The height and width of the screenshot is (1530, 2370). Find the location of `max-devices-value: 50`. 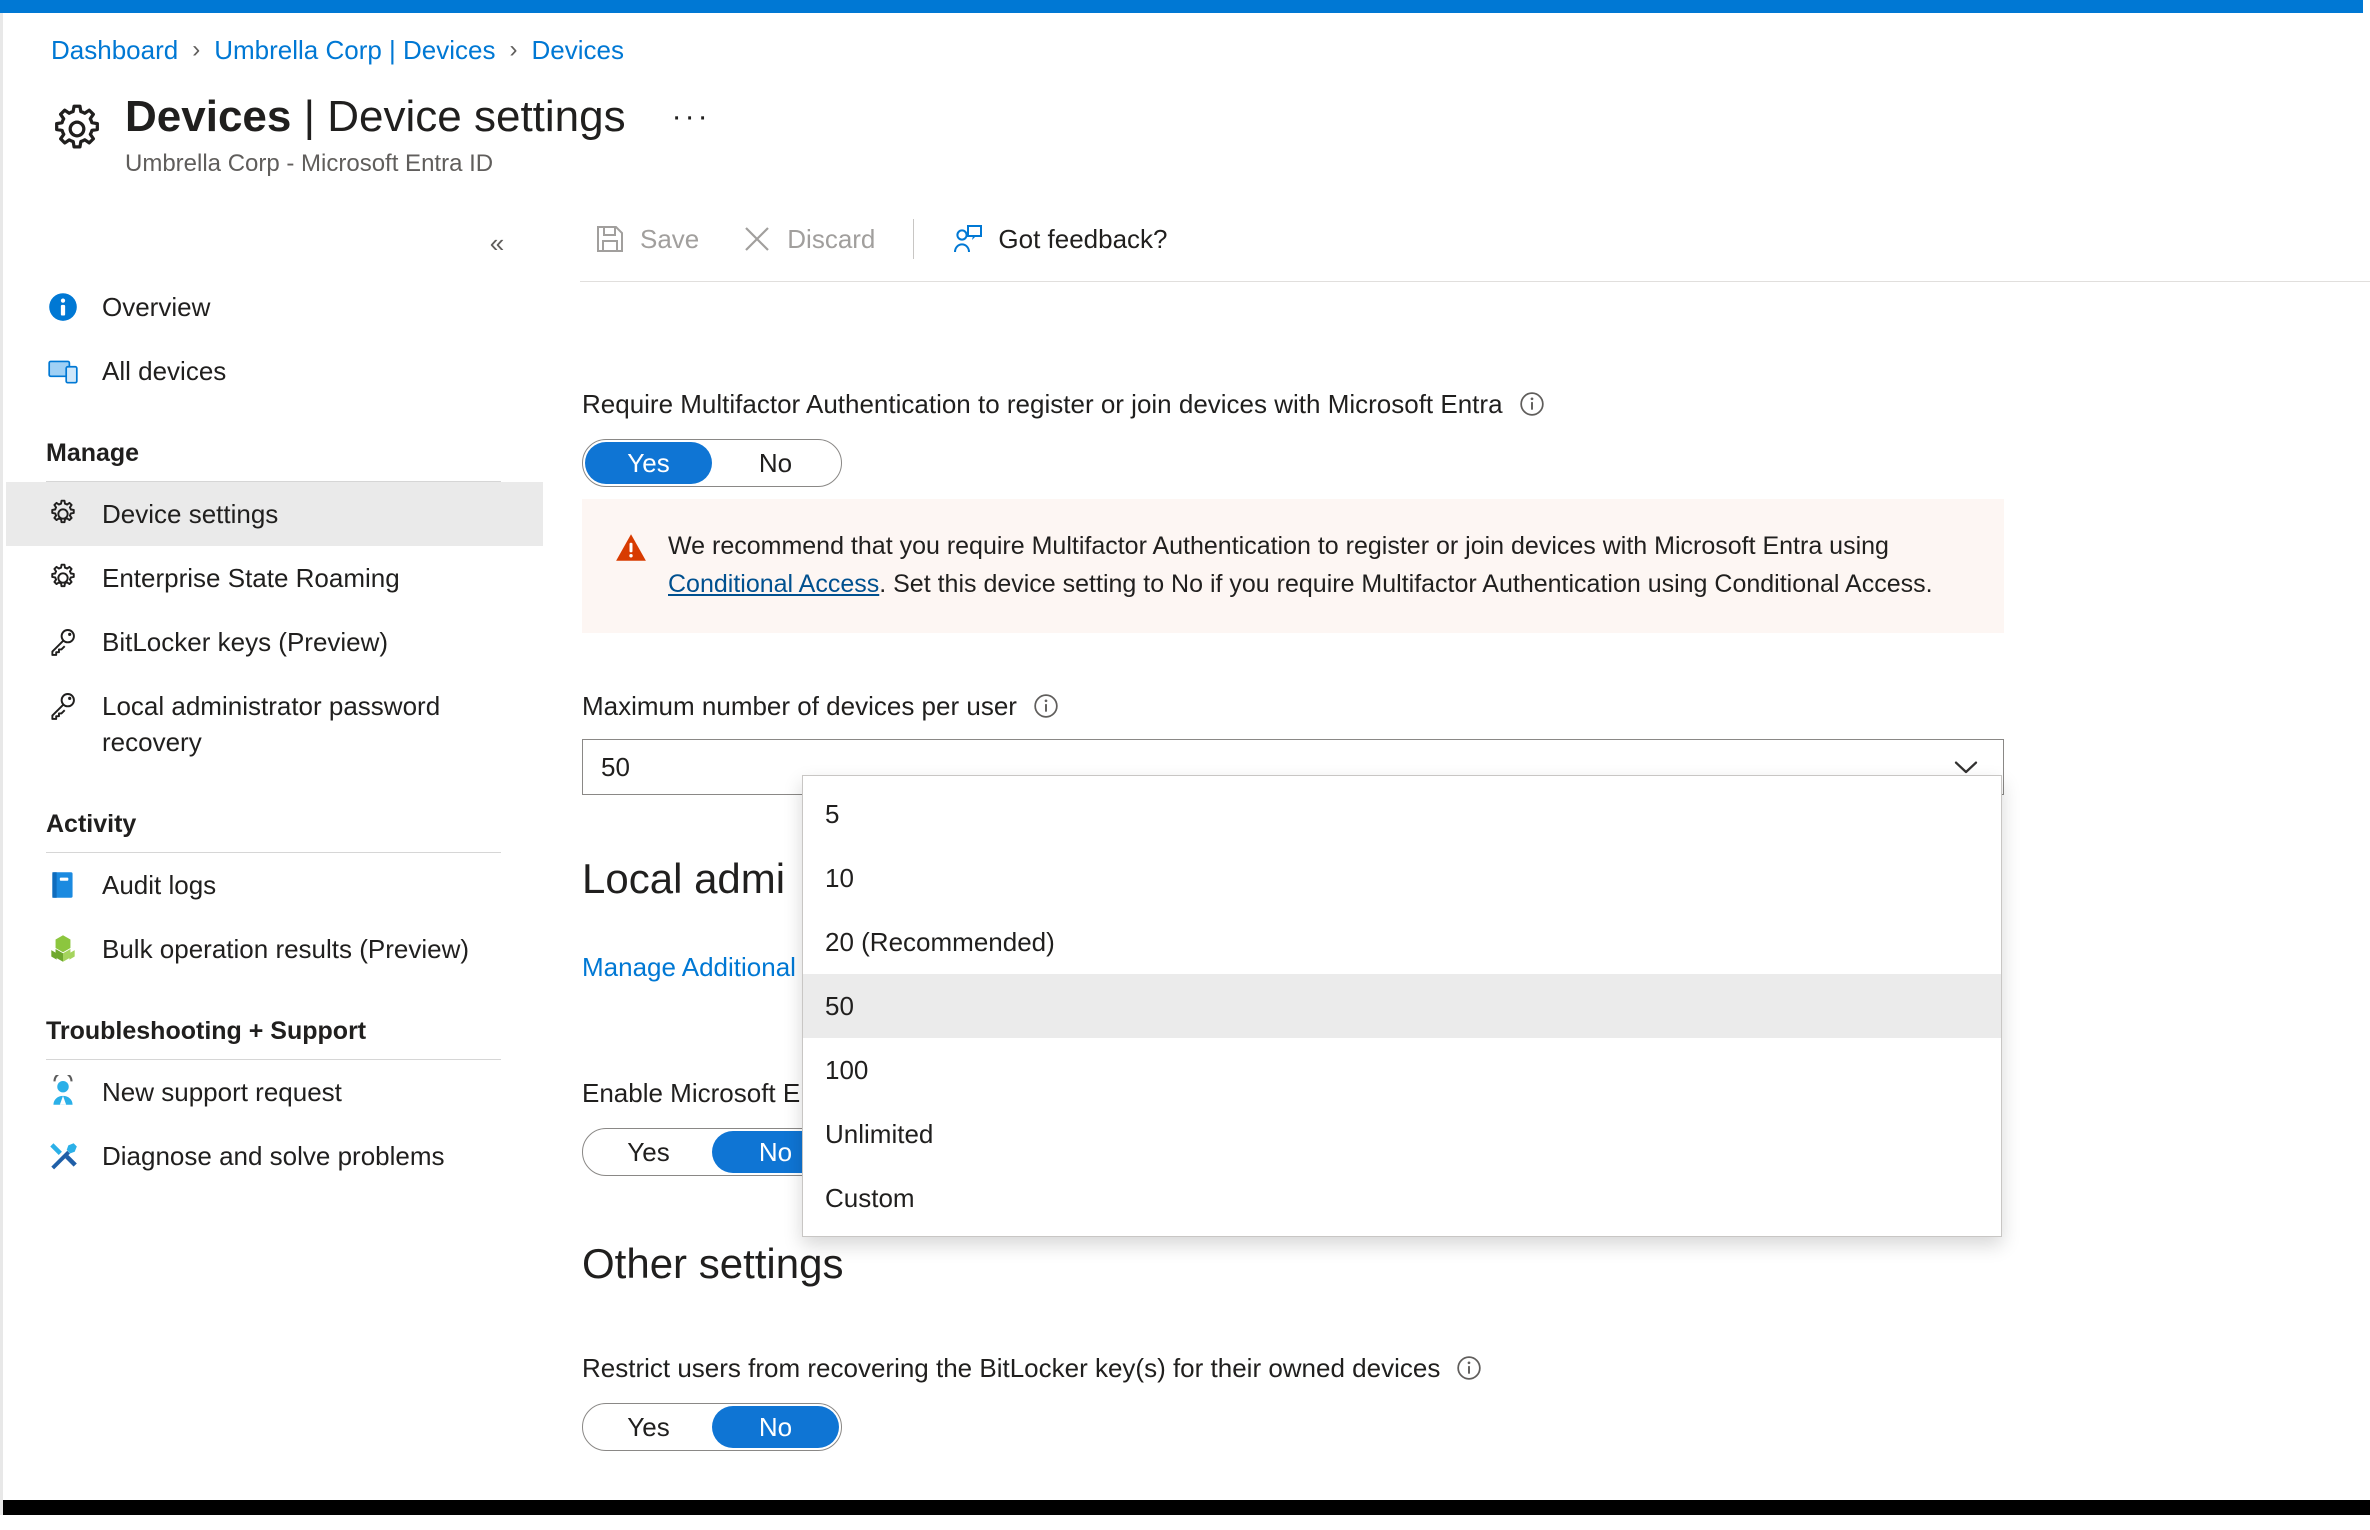

max-devices-value: 50 is located at coordinates (615, 767).